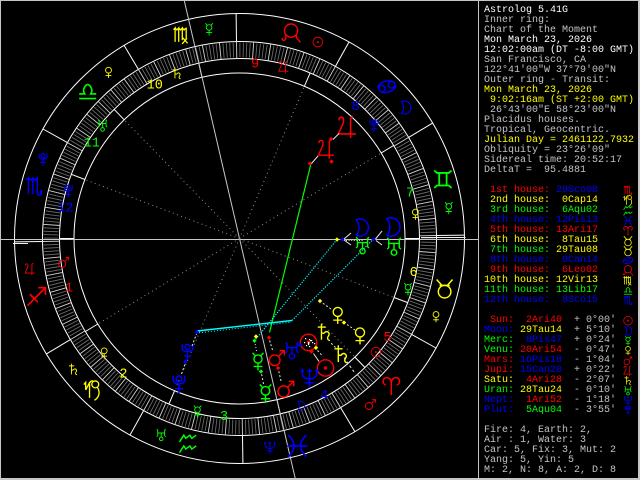 Image resolution: width=640 pixels, height=480 pixels. What do you see at coordinates (255, 65) in the screenshot?
I see `svg-text: 9` at bounding box center [255, 65].